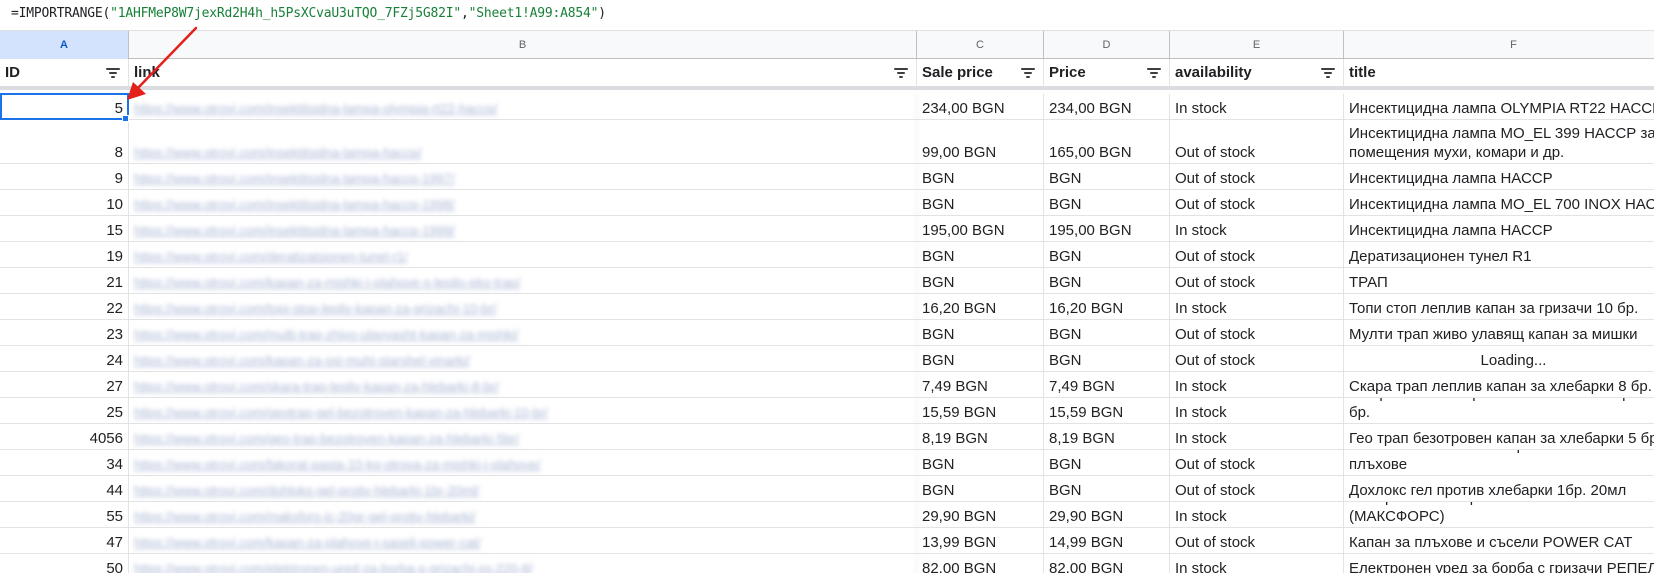  What do you see at coordinates (64, 280) in the screenshot?
I see `id-cell: 21` at bounding box center [64, 280].